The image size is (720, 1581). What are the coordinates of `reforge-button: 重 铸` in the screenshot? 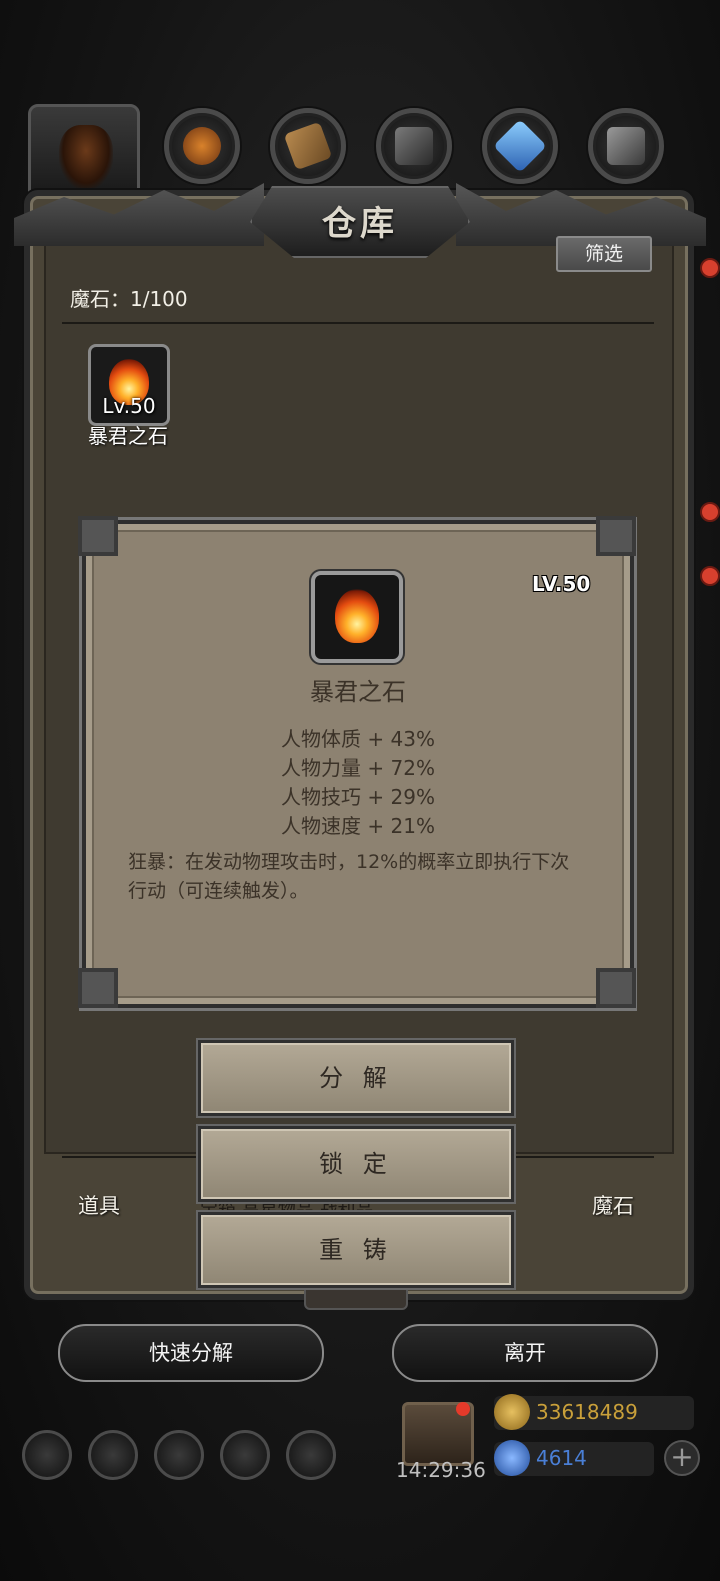 It's located at (356, 1250).